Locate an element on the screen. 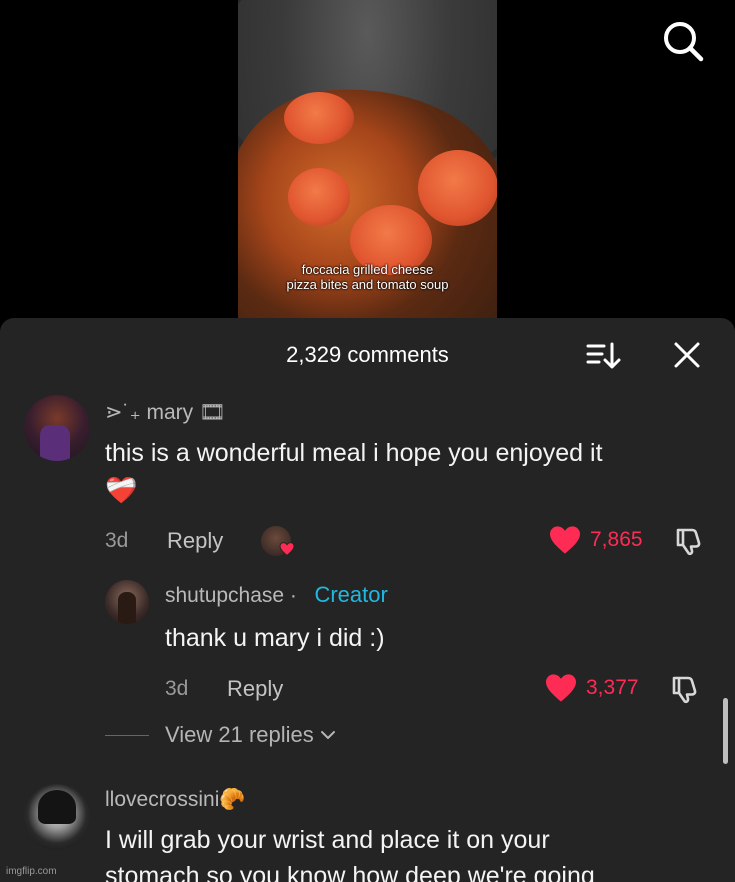  comment-username: ⋗˙₊ mary 🎞 is located at coordinates (165, 412).